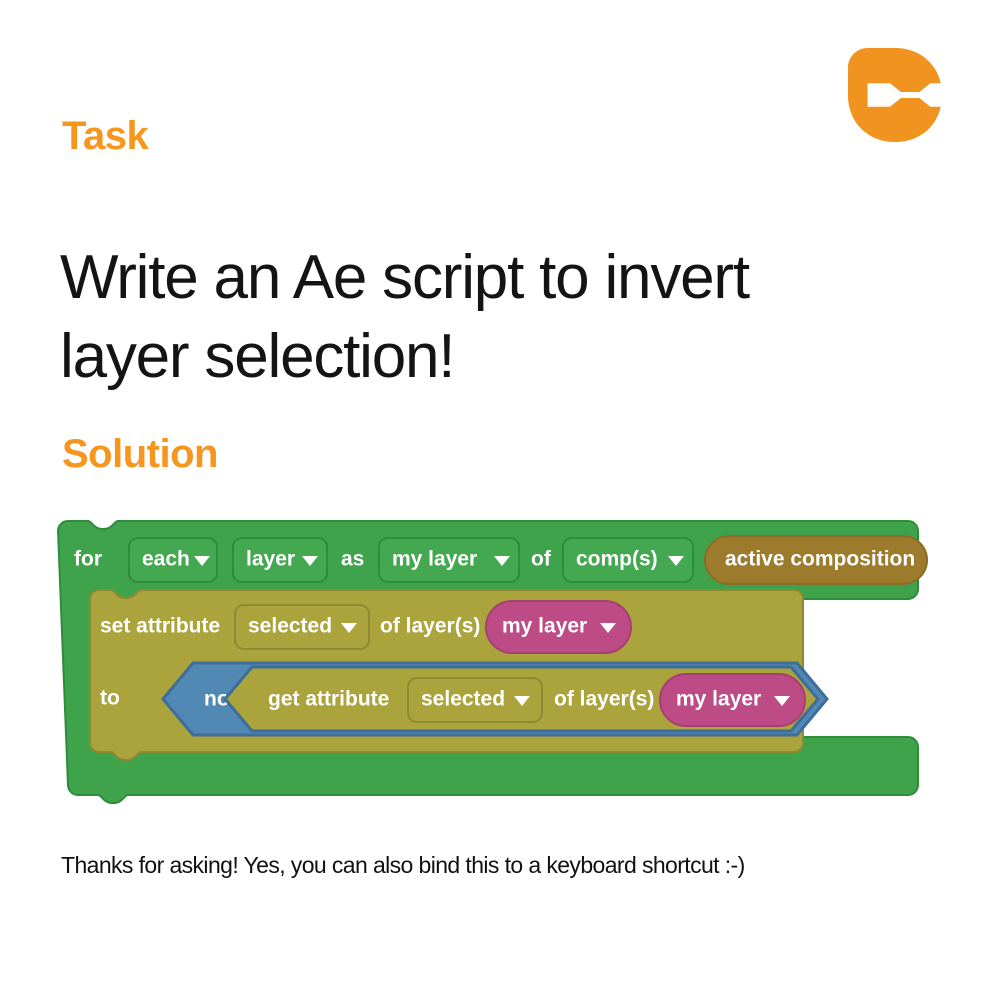 This screenshot has height=999, width=999. I want to click on task-section-label: Task, so click(105, 136).